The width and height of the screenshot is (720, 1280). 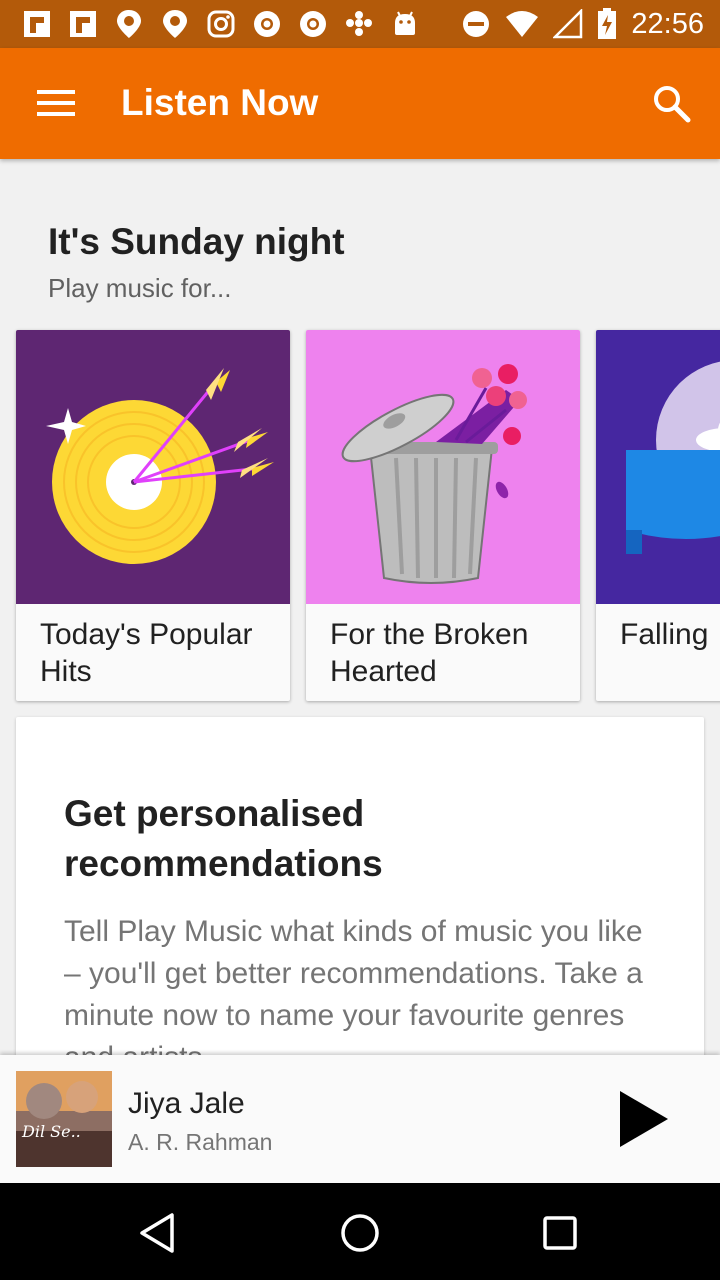 I want to click on broken-hearted-artwork, so click(x=443, y=467).